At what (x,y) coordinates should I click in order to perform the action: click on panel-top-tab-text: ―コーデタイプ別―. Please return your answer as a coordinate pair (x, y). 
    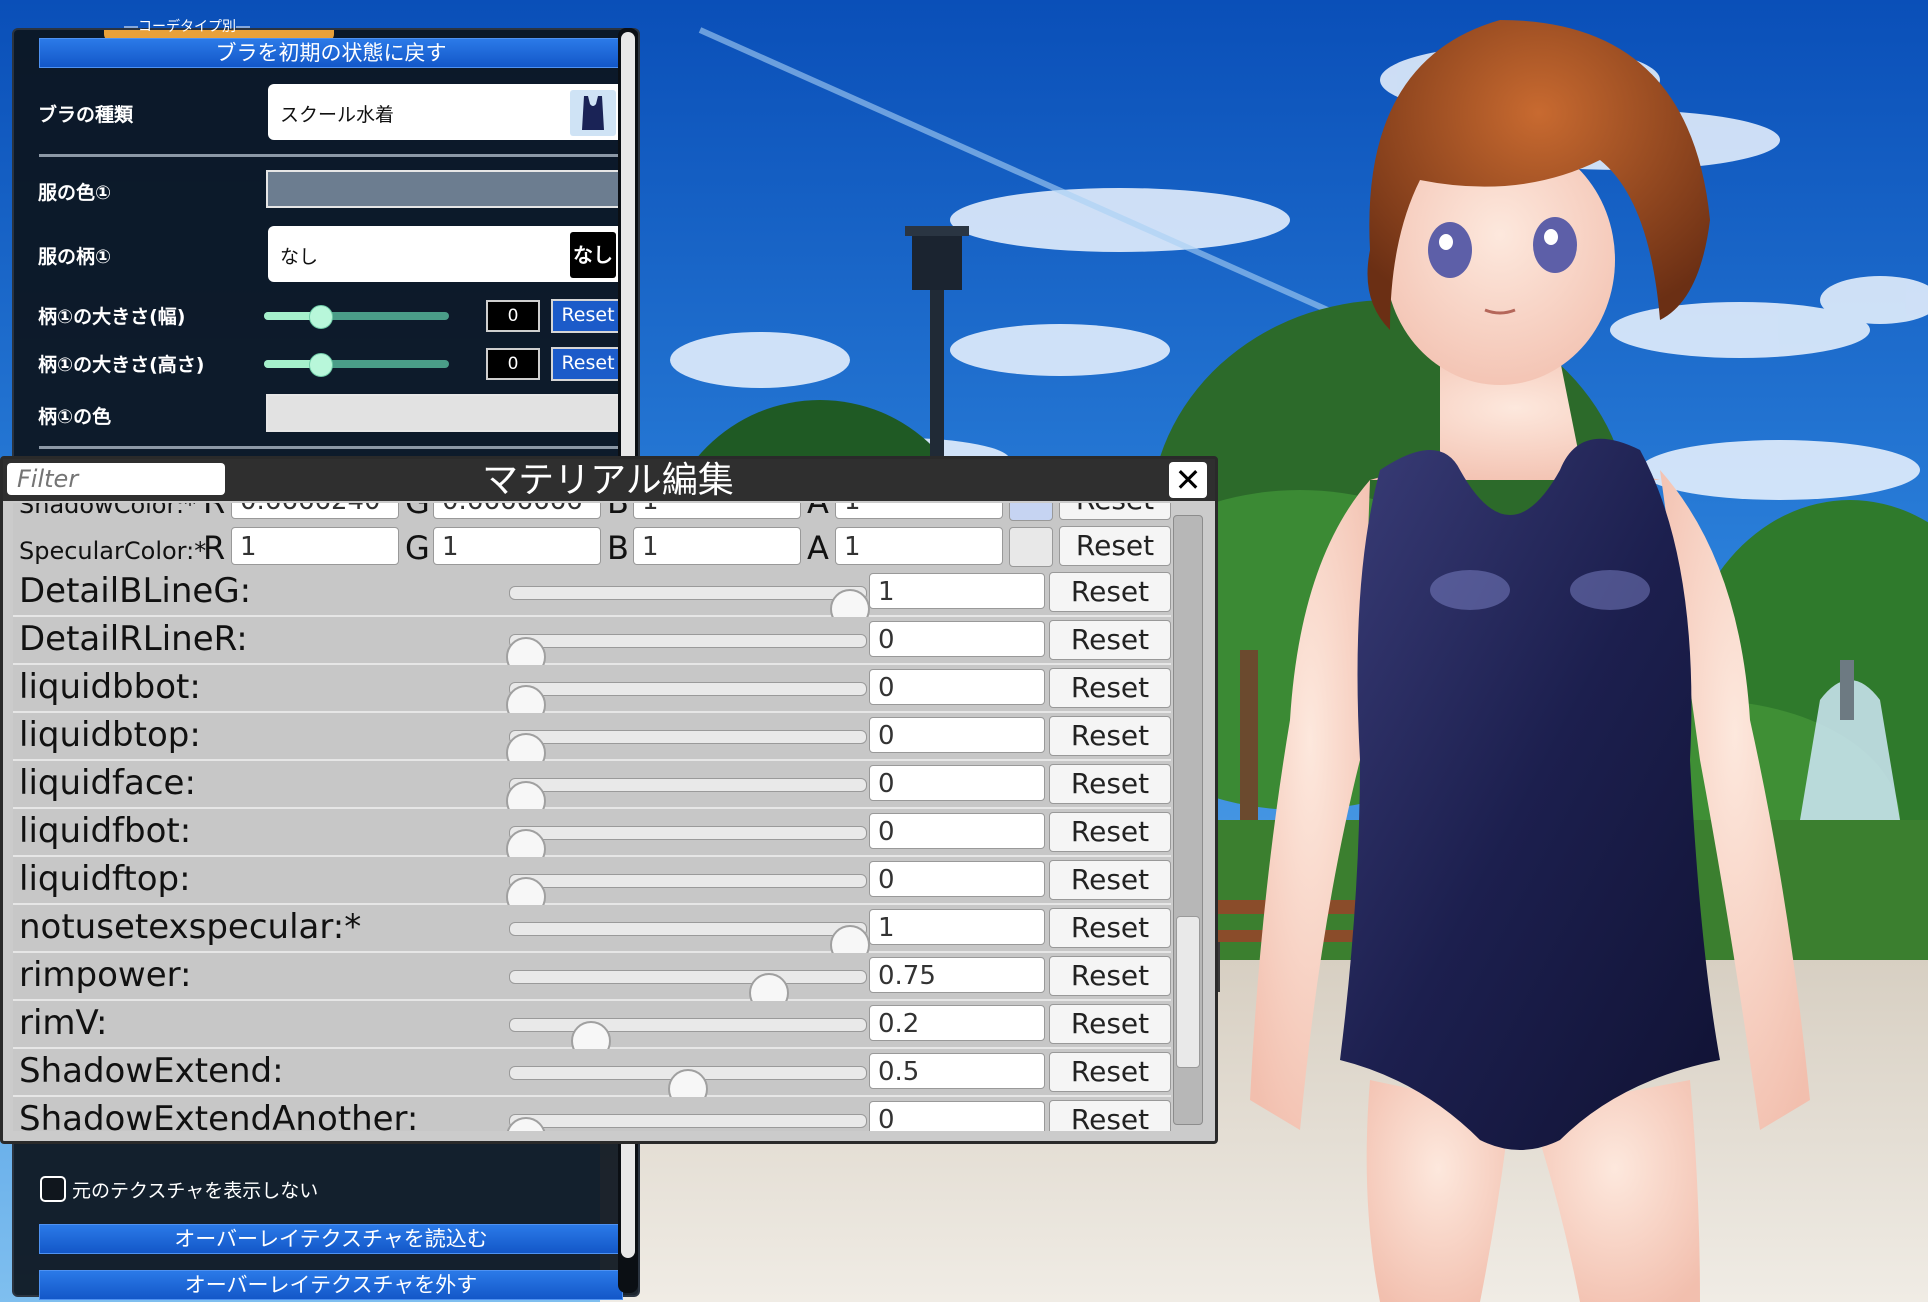
    Looking at the image, I should click on (187, 27).